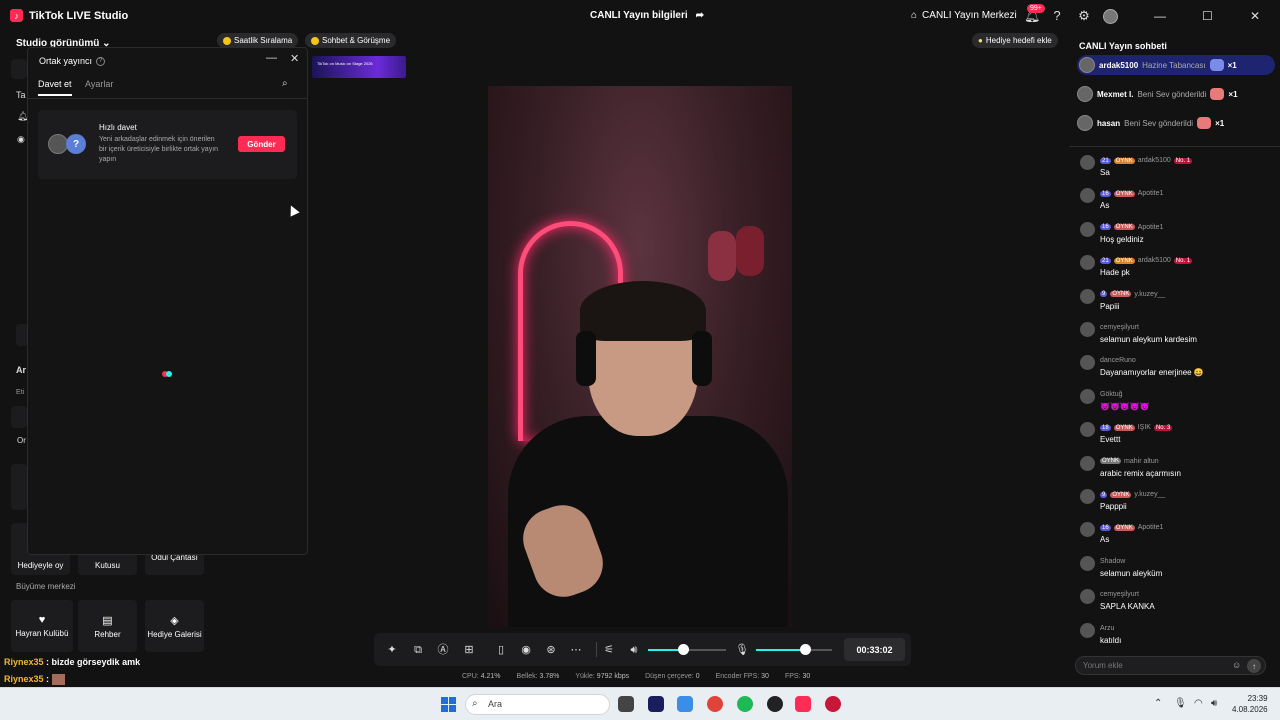 This screenshot has width=1280, height=720. Describe the element at coordinates (1125, 406) in the screenshot. I see `message-text: 😈😈😈😈😈` at that location.